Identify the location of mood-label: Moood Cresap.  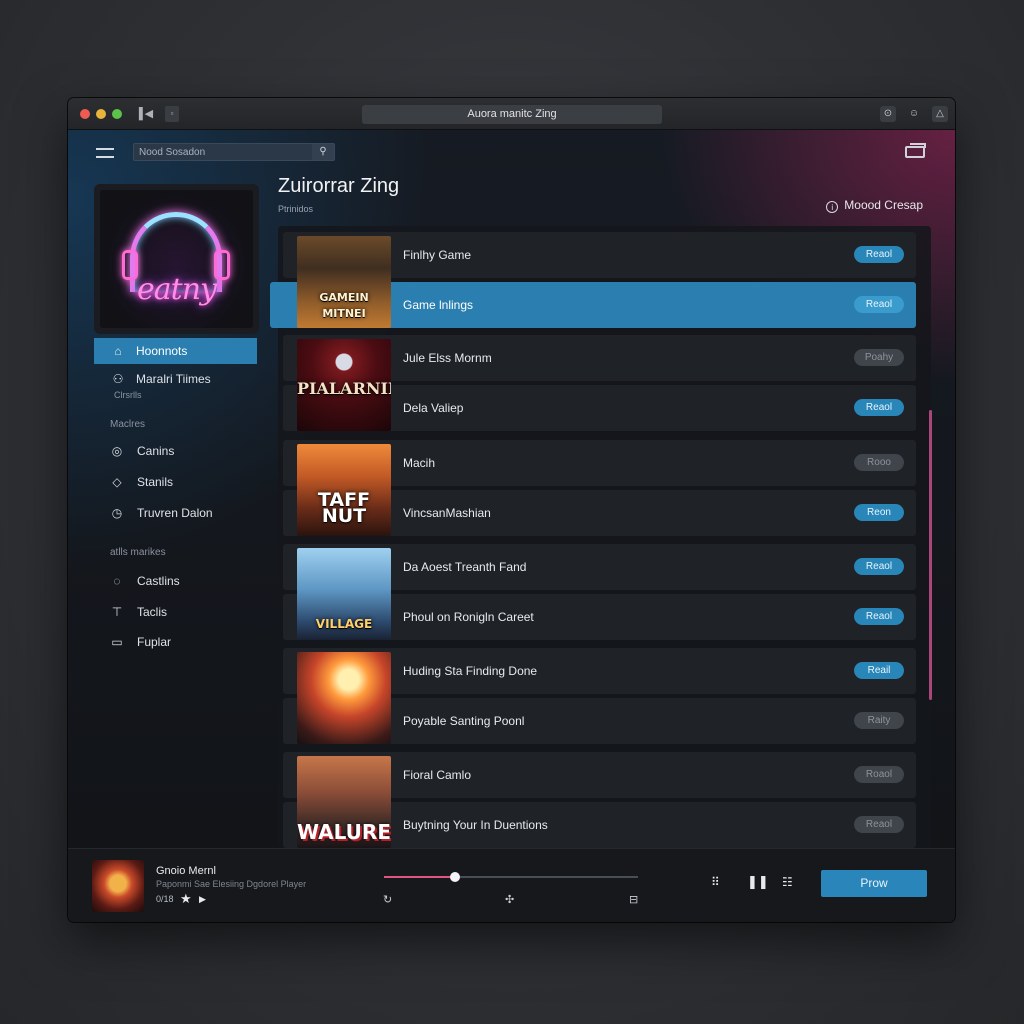
(883, 205).